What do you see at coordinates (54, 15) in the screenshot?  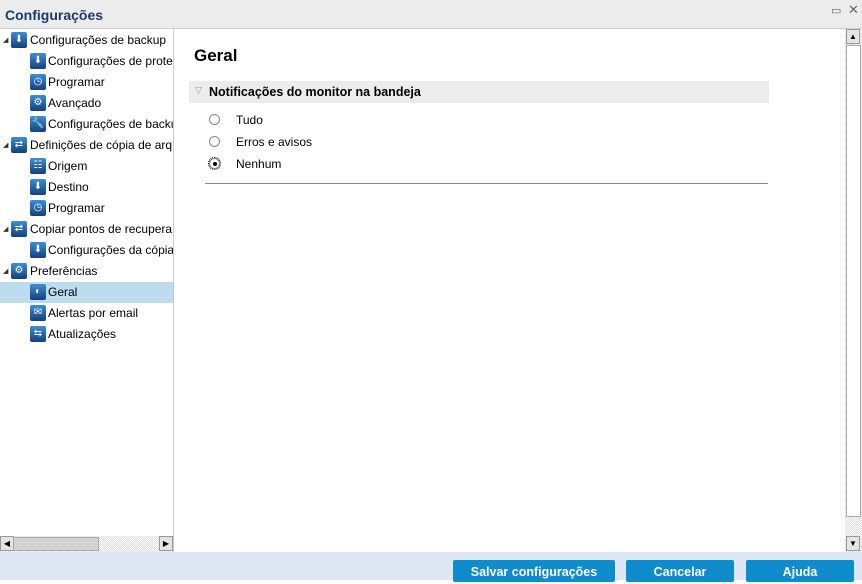 I see `window-title: Configurações` at bounding box center [54, 15].